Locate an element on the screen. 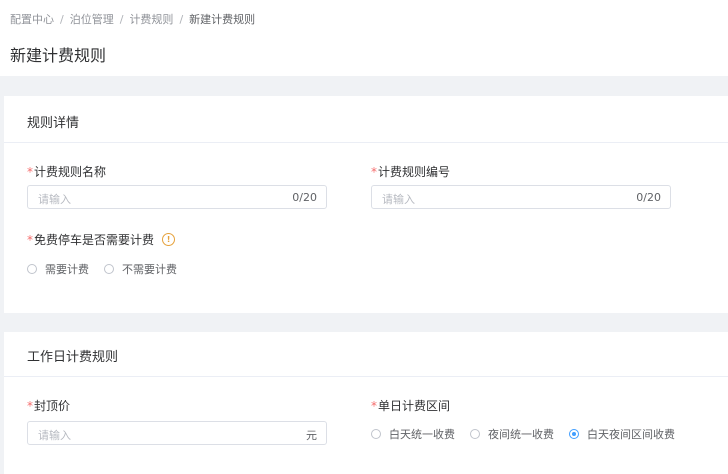 This screenshot has height=474, width=728. rule-name-label: * 计费规则名称 is located at coordinates (66, 171).